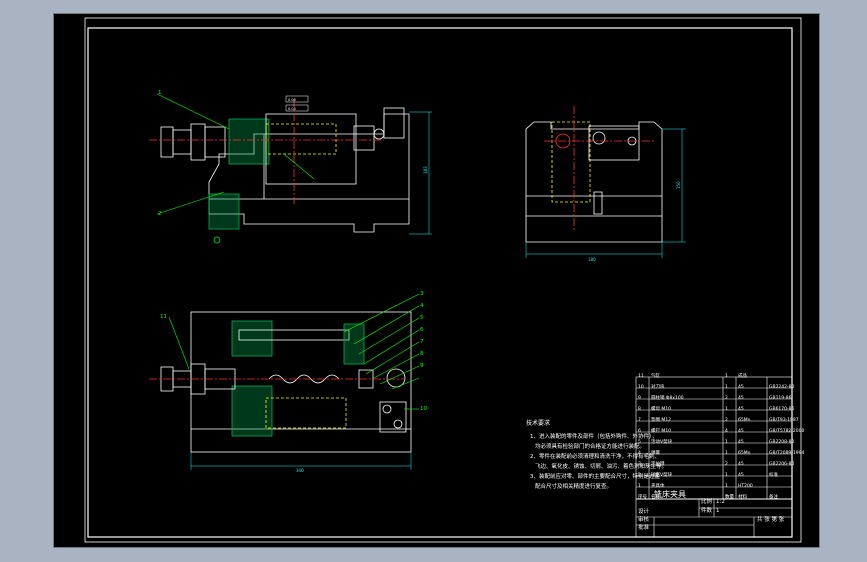 This screenshot has height=562, width=867. Describe the element at coordinates (538, 423) in the screenshot. I see `tech-requirements-title: 技术要求` at that location.